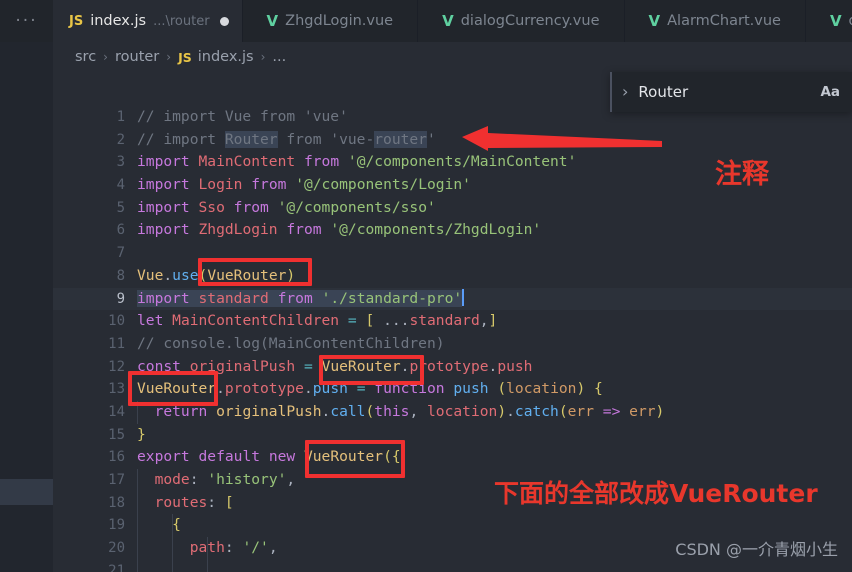 This screenshot has width=852, height=572. I want to click on tab-partial-vue: V di, so click(828, 21).